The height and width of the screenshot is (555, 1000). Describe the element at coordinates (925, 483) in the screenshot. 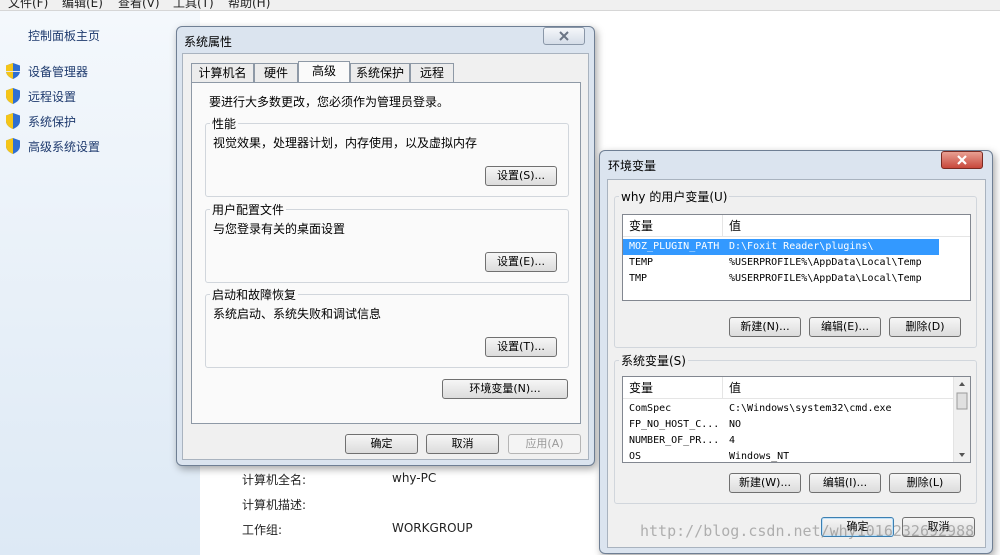

I see `system-delete-button: 删除(L)` at that location.